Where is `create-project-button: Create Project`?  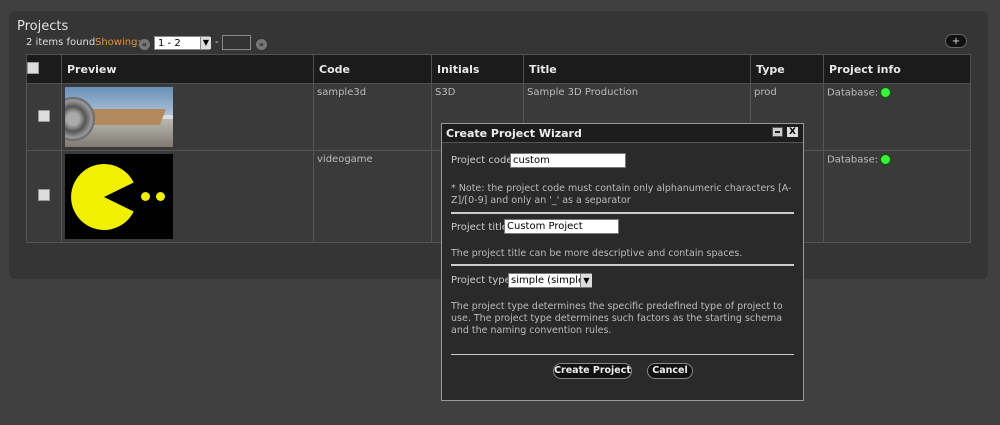 create-project-button: Create Project is located at coordinates (592, 371).